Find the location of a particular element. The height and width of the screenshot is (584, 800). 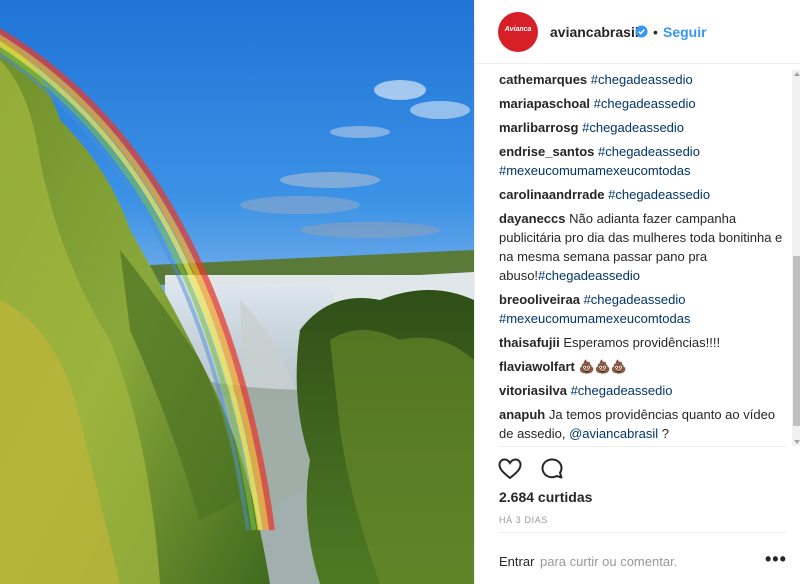

avatar-logo-text: Avianca is located at coordinates (518, 29).